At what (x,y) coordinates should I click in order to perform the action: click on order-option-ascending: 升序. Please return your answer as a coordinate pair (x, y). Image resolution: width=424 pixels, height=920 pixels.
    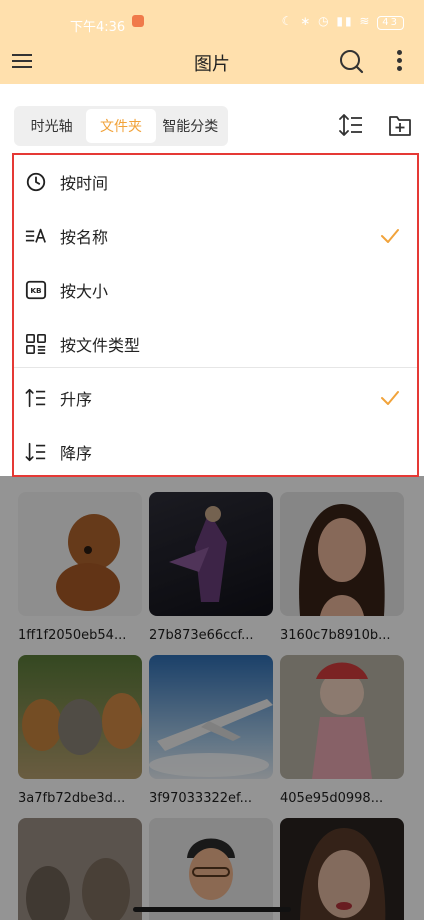
    Looking at the image, I should click on (215, 398).